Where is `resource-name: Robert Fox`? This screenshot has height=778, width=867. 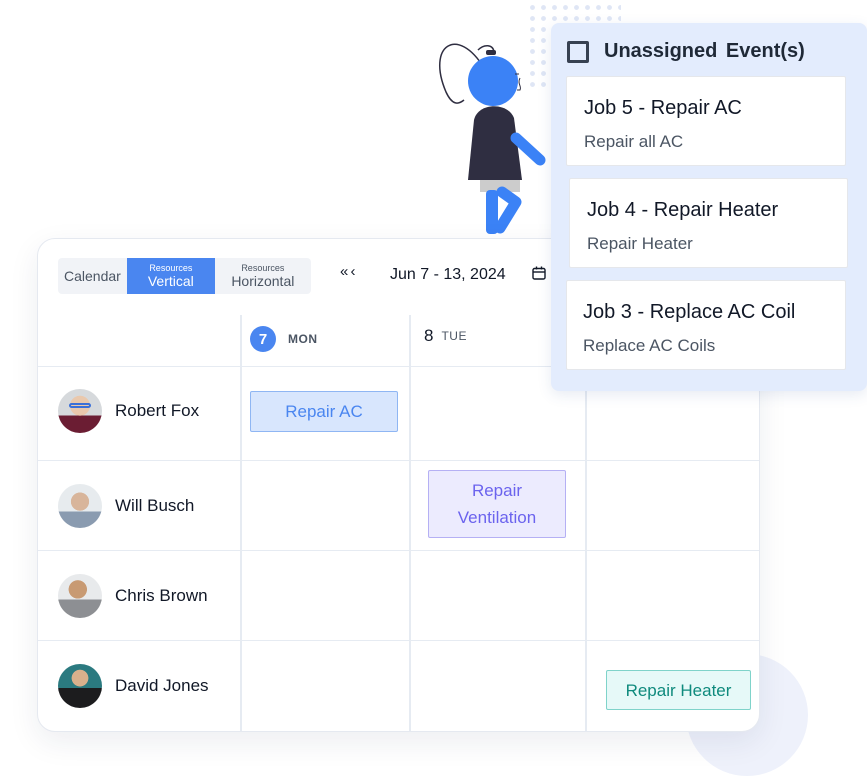
resource-name: Robert Fox is located at coordinates (157, 410).